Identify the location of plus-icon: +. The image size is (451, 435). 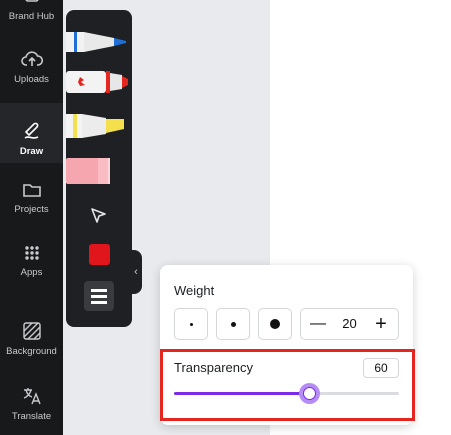
(381, 323).